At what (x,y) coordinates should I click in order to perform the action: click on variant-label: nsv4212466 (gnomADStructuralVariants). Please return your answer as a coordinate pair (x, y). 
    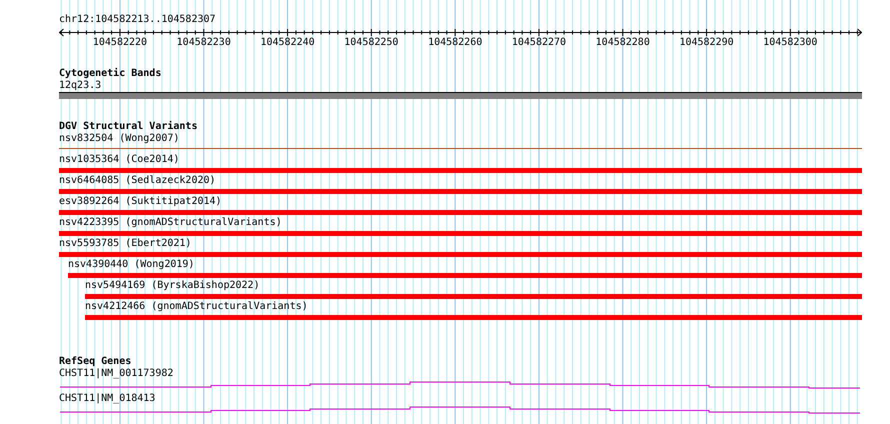
    Looking at the image, I should click on (196, 307).